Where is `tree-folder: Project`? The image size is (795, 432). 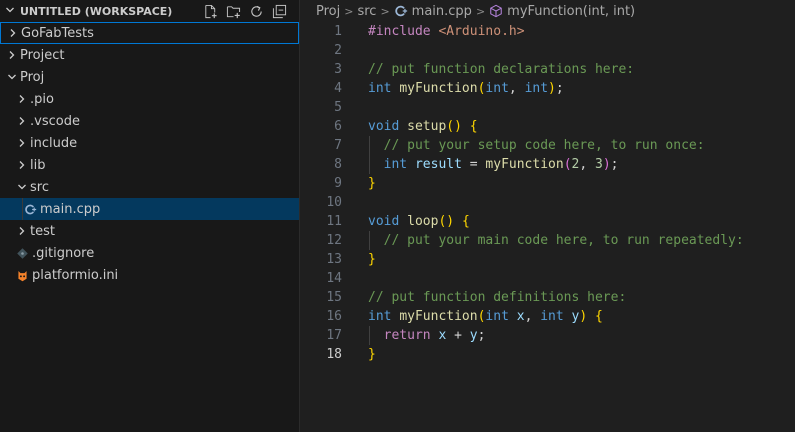 tree-folder: Project is located at coordinates (149, 55).